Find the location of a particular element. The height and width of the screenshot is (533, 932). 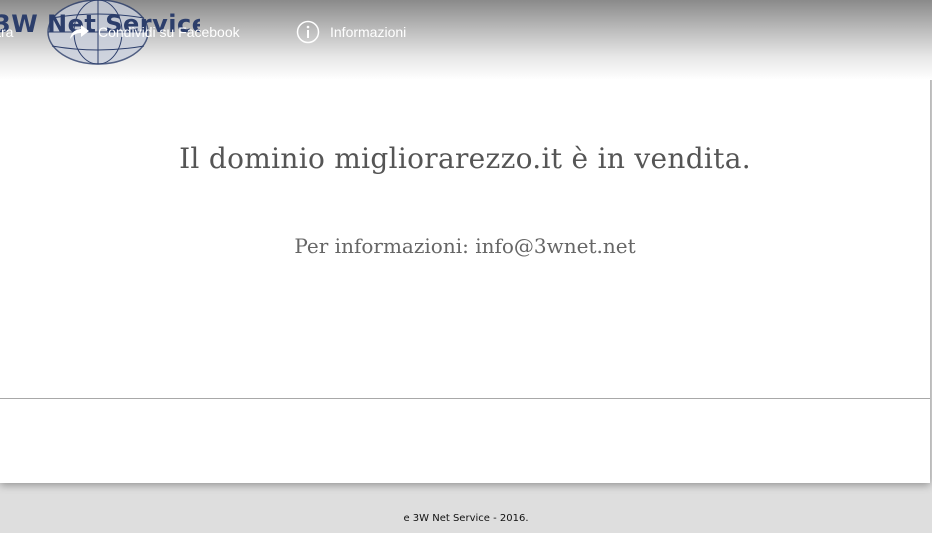

contact-info: Per informazioni: info@3wnet.net is located at coordinates (465, 246).